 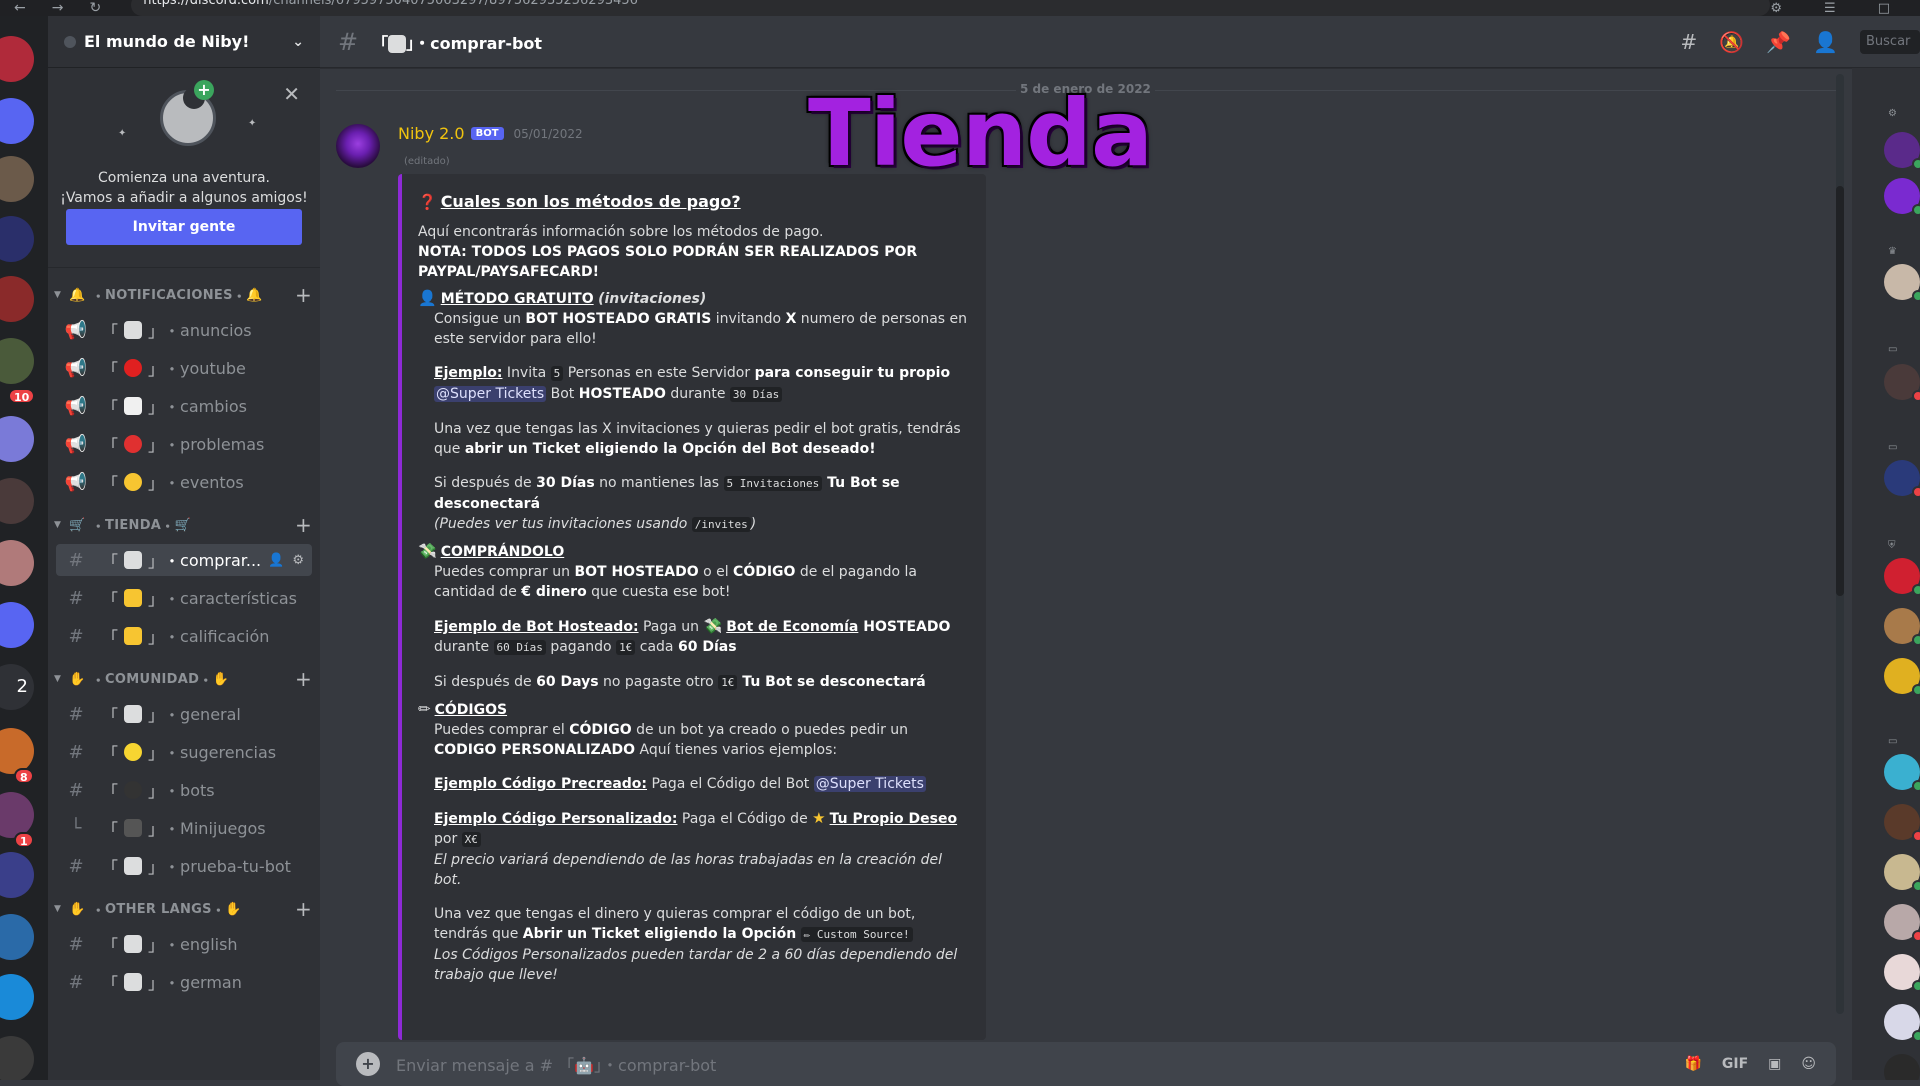 I want to click on gamepad-icon, so click(x=133, y=828).